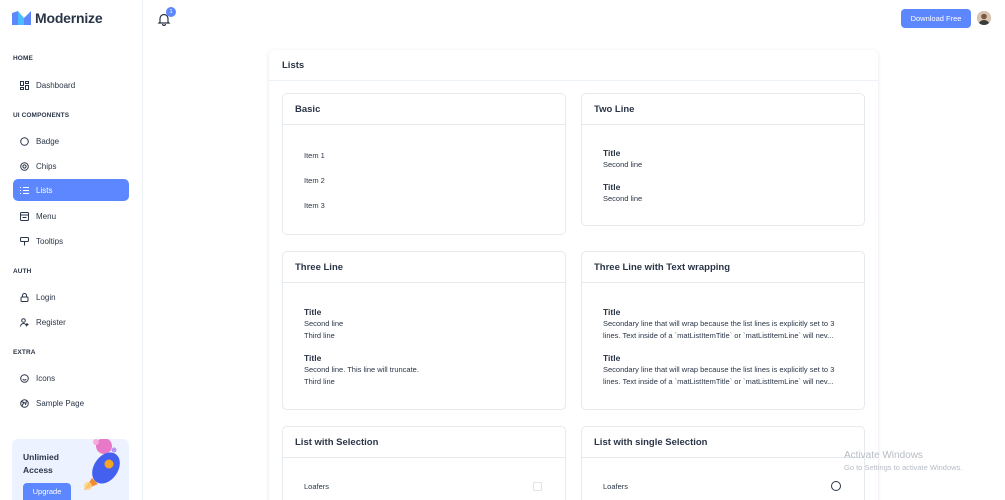 This screenshot has height=500, width=1005. What do you see at coordinates (46, 166) in the screenshot?
I see `sidebar-item-label: Chips` at bounding box center [46, 166].